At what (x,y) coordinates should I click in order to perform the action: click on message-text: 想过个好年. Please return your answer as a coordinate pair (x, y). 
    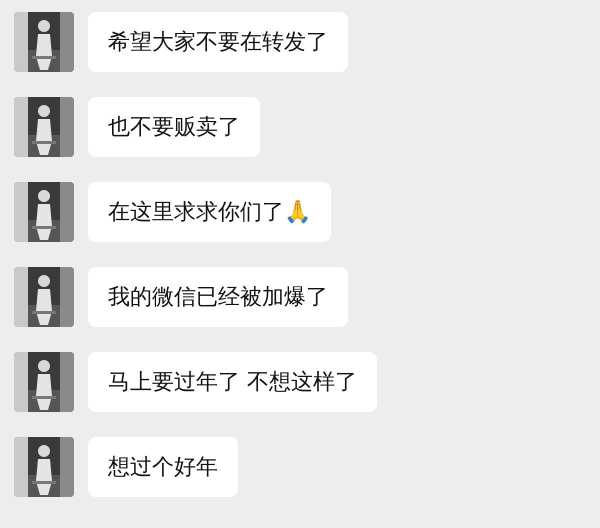
    Looking at the image, I should click on (163, 468).